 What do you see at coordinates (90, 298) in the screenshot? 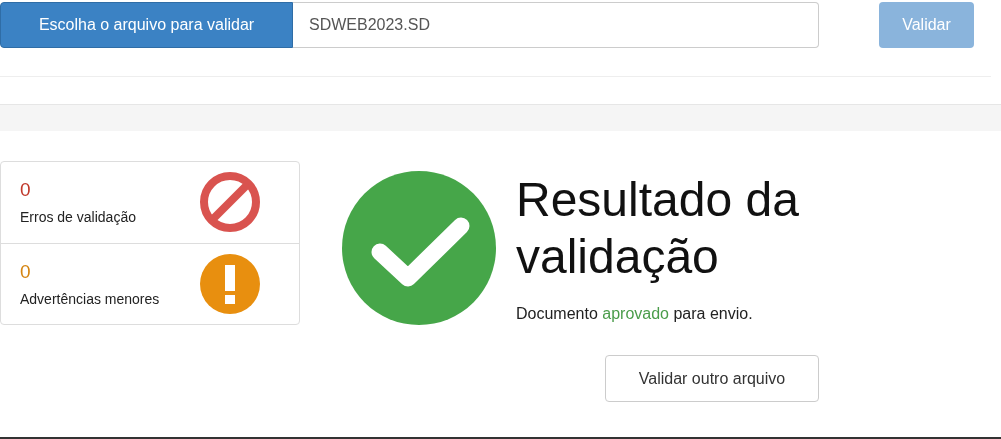
I see `summary-label: Advertências menores` at bounding box center [90, 298].